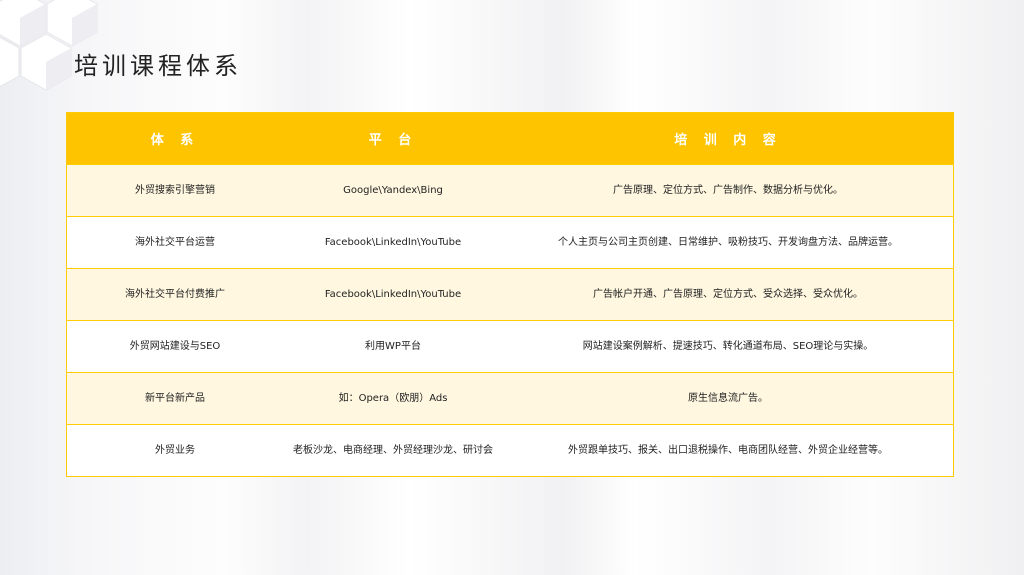  What do you see at coordinates (728, 190) in the screenshot?
I see `cell-content: 广告原理、定位方式、广告制作、数据分析与优化。` at bounding box center [728, 190].